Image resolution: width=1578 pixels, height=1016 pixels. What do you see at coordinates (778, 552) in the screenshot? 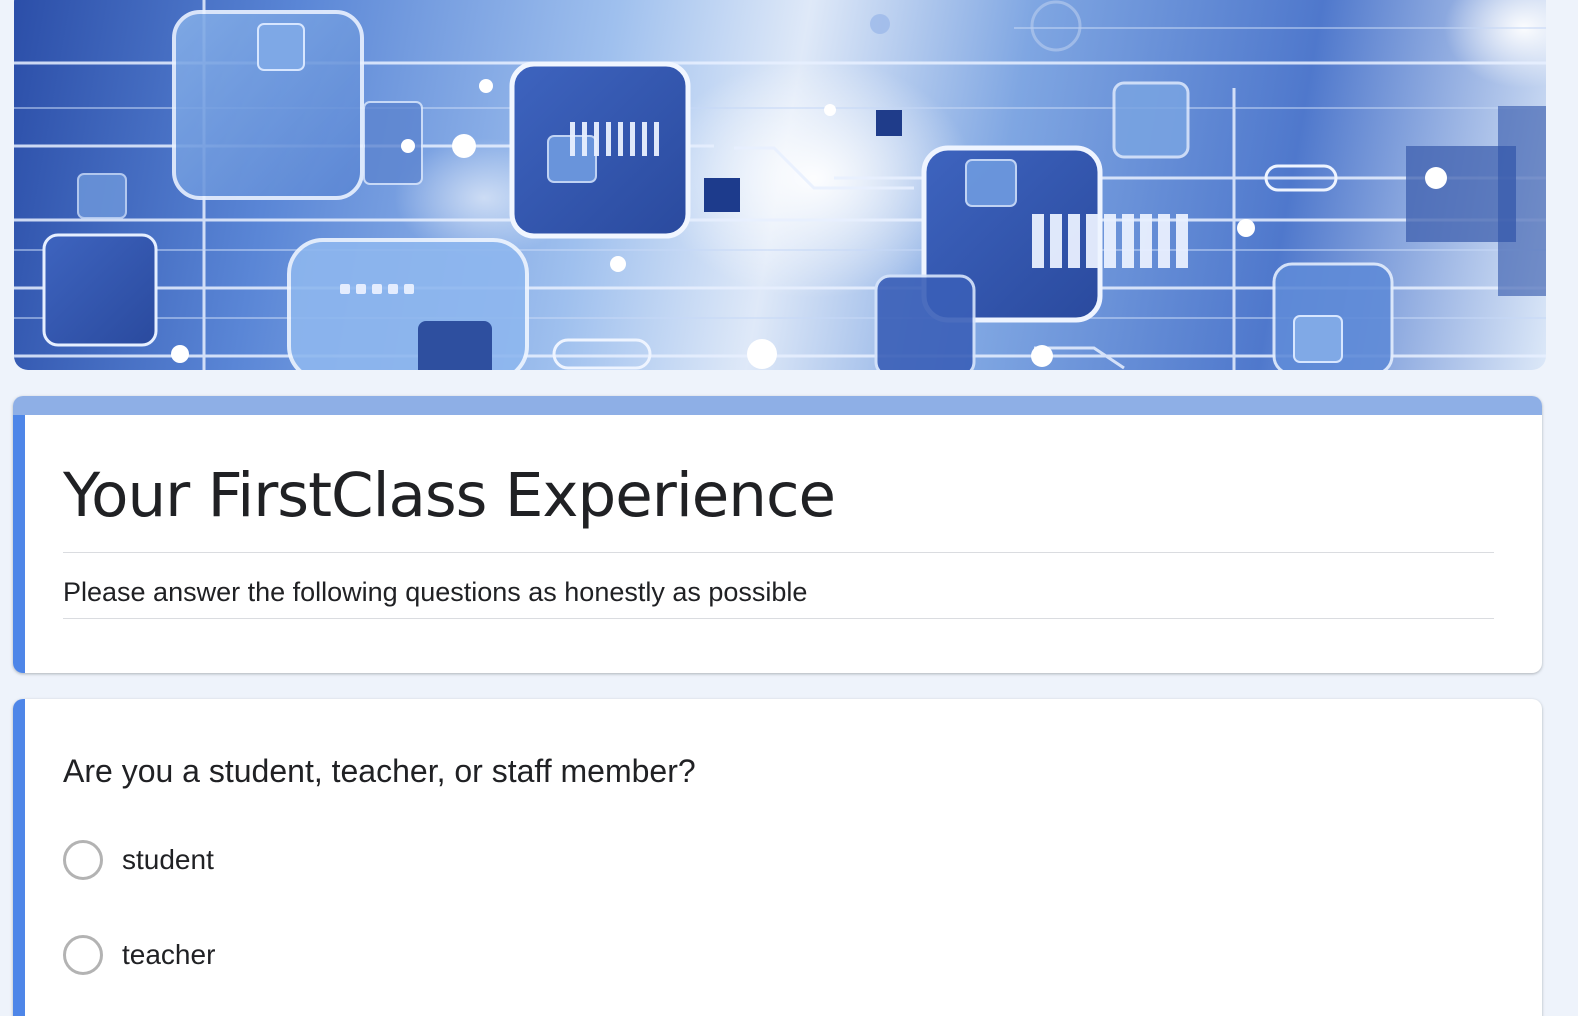
I see `title-divider` at bounding box center [778, 552].